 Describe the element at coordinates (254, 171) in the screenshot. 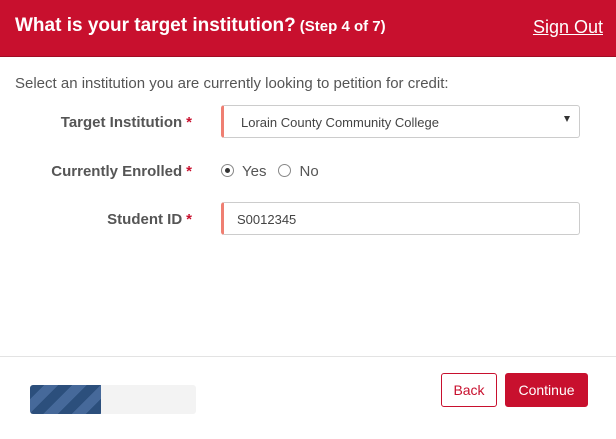

I see `radio-yes-label: Yes` at that location.